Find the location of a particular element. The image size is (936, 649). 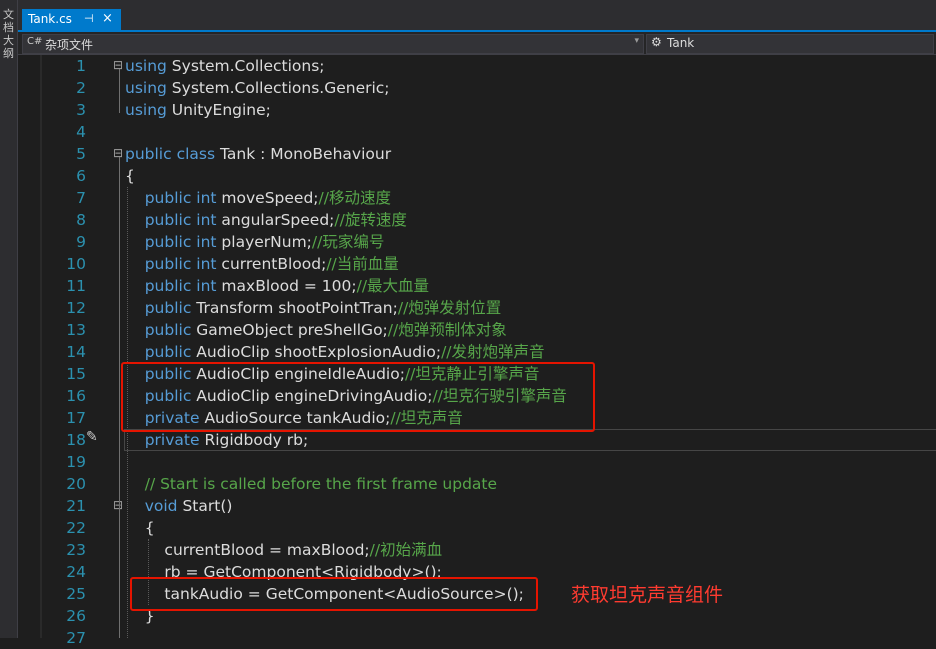

type-dropdown: ⚙ Tank is located at coordinates (790, 44).